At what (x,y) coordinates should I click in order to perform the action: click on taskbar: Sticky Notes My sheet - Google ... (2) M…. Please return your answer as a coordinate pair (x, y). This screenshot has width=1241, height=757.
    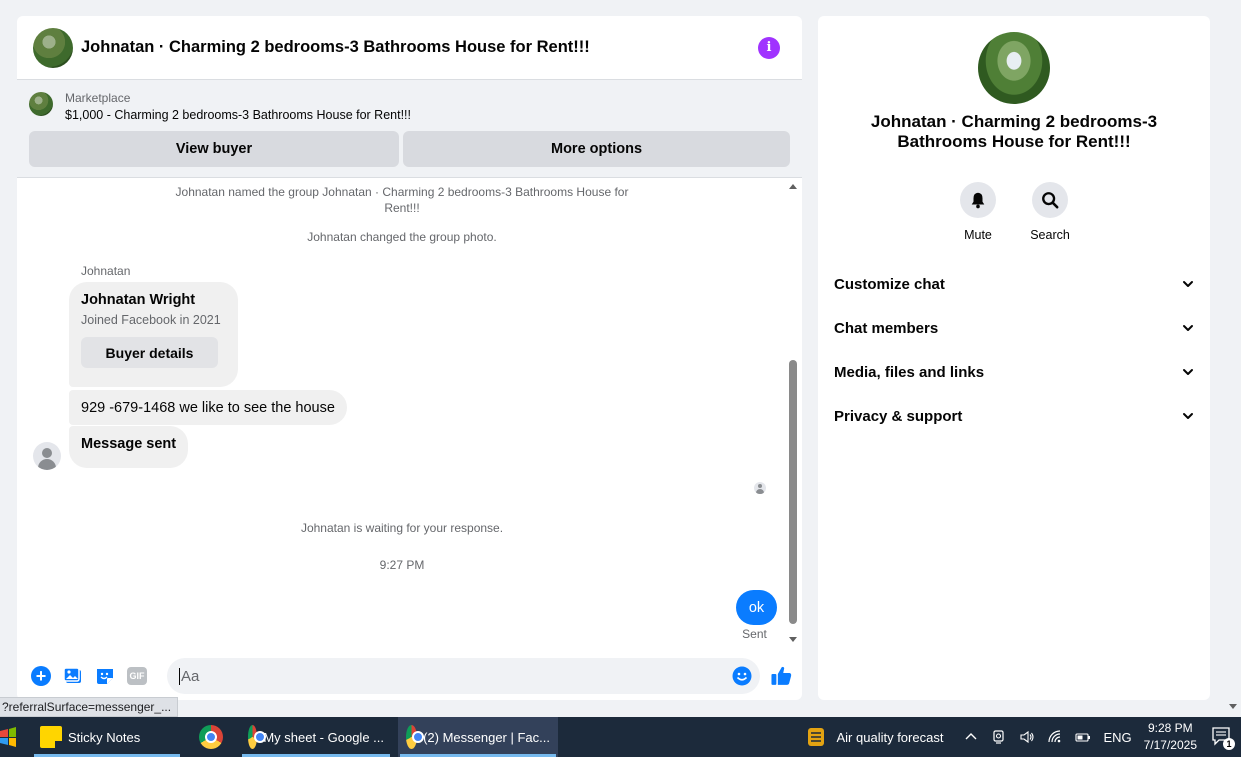
    Looking at the image, I should click on (620, 737).